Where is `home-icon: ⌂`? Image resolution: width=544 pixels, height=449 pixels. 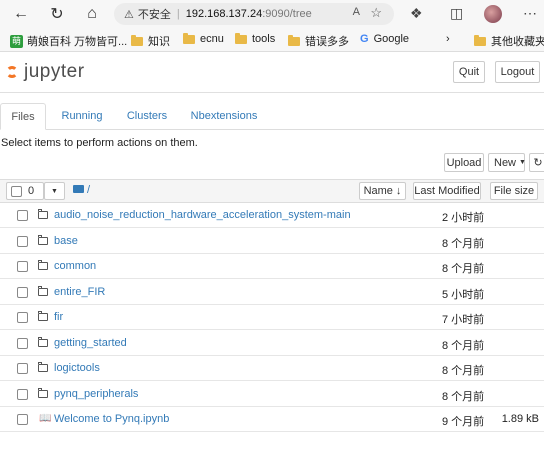 home-icon: ⌂ is located at coordinates (92, 14).